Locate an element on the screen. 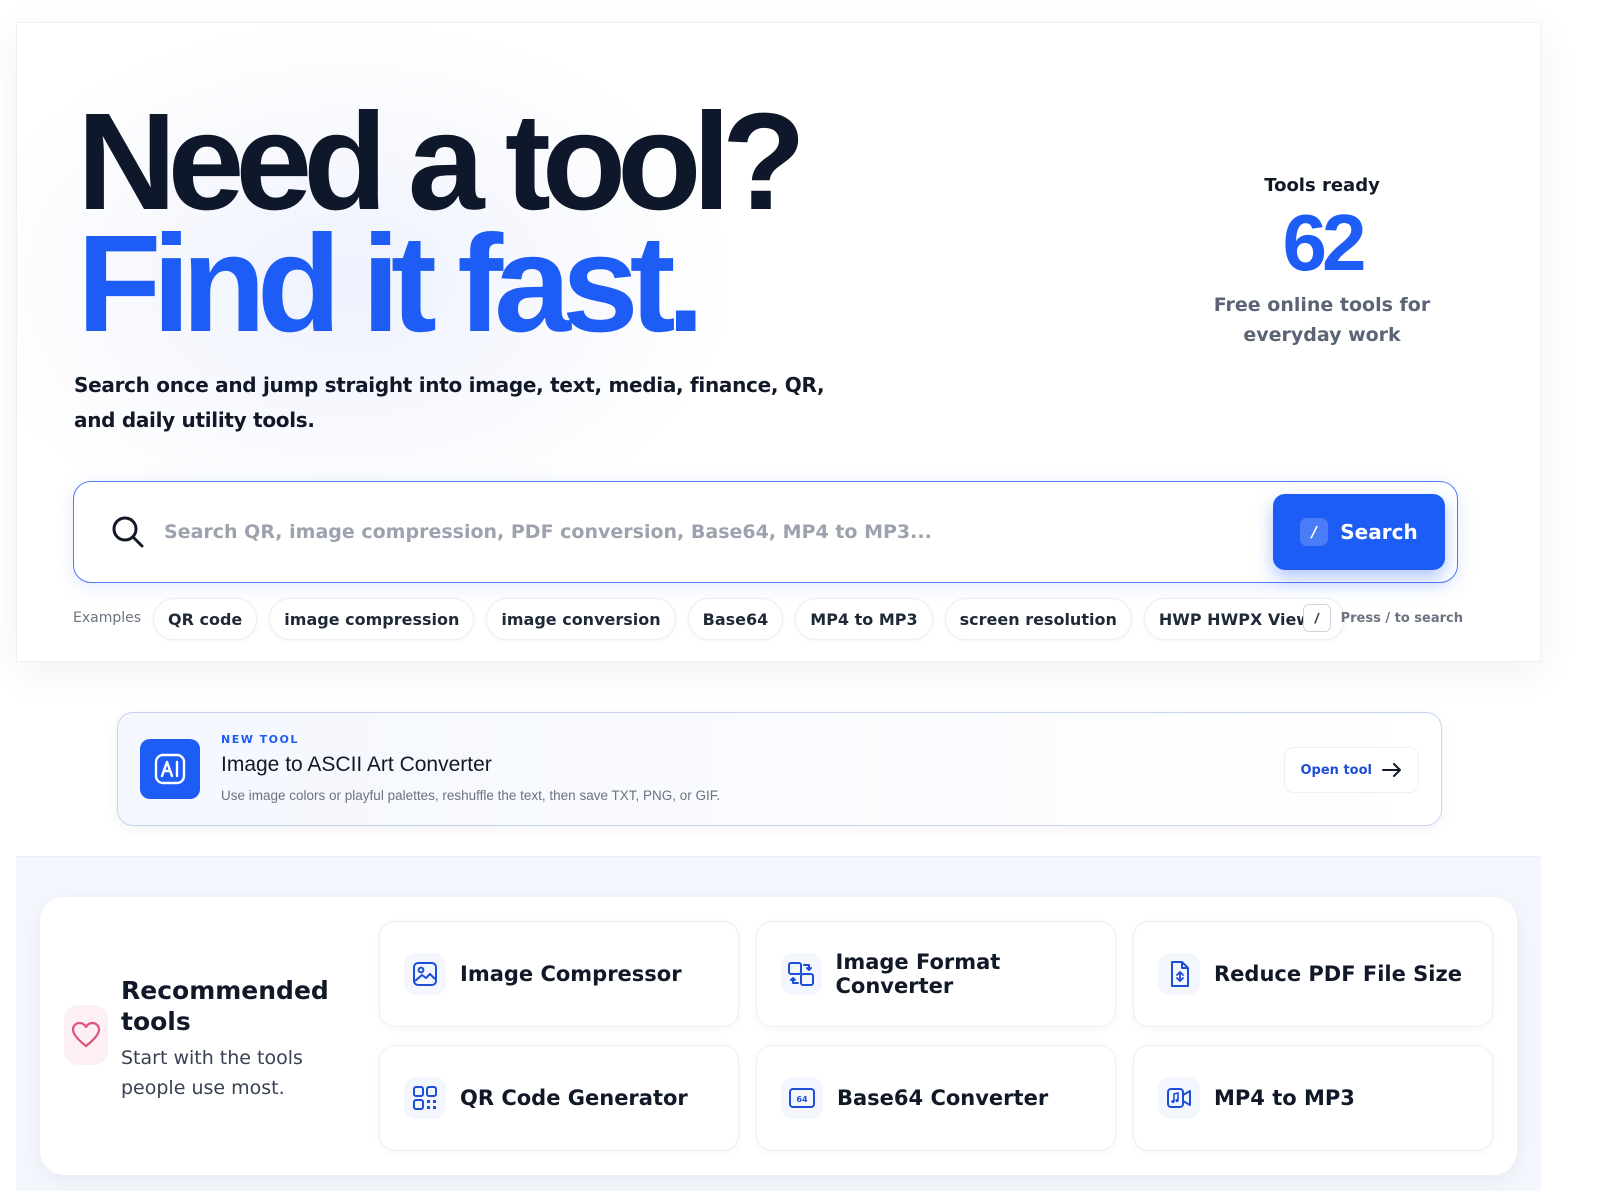 The image size is (1600, 1191). open-tool-label: Open tool is located at coordinates (1336, 770).